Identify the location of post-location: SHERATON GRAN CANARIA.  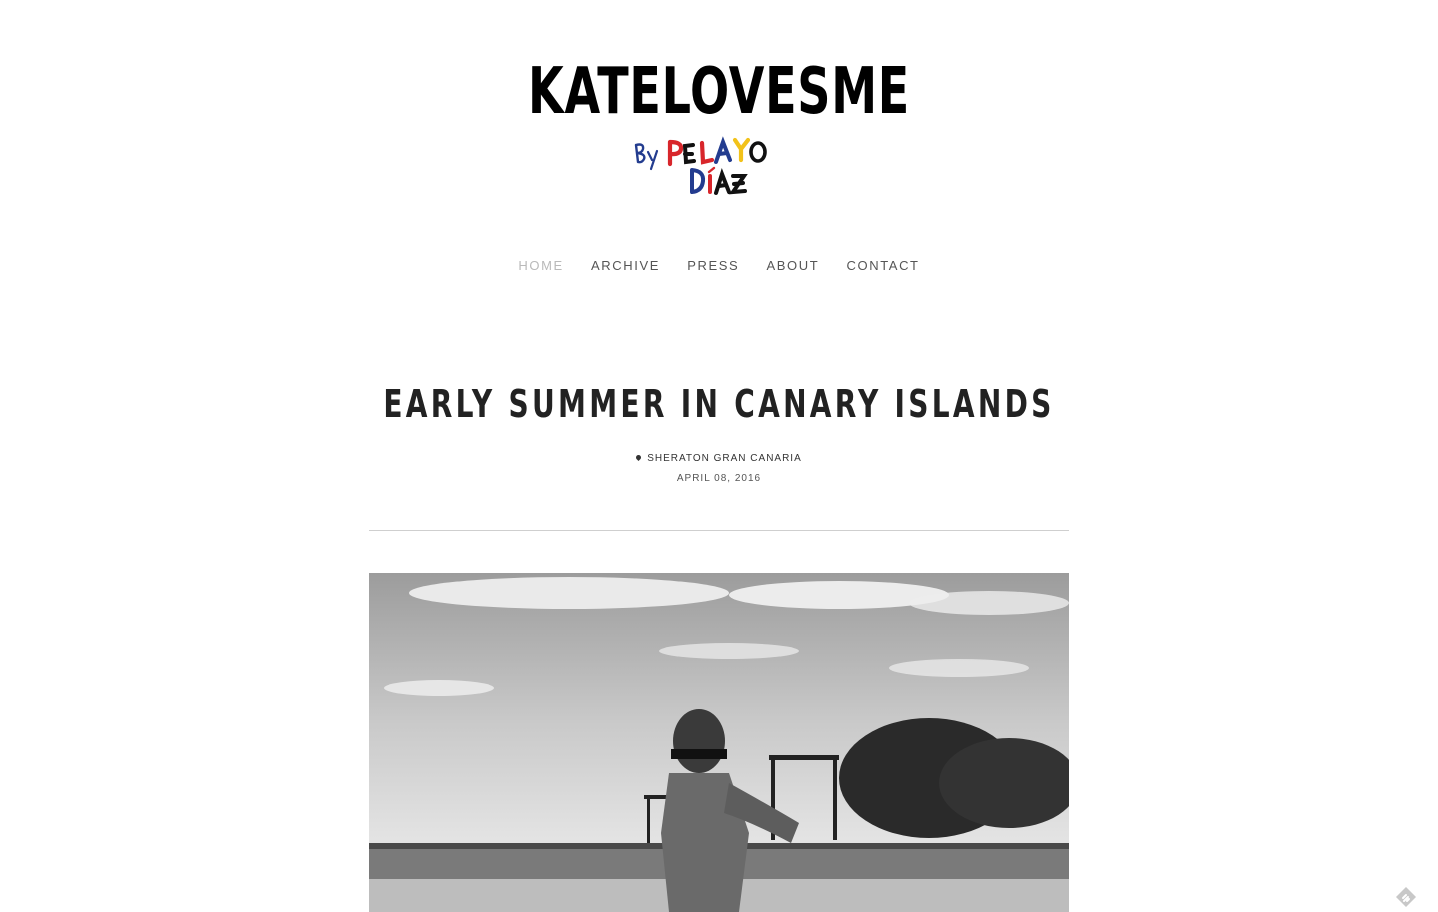
(719, 458).